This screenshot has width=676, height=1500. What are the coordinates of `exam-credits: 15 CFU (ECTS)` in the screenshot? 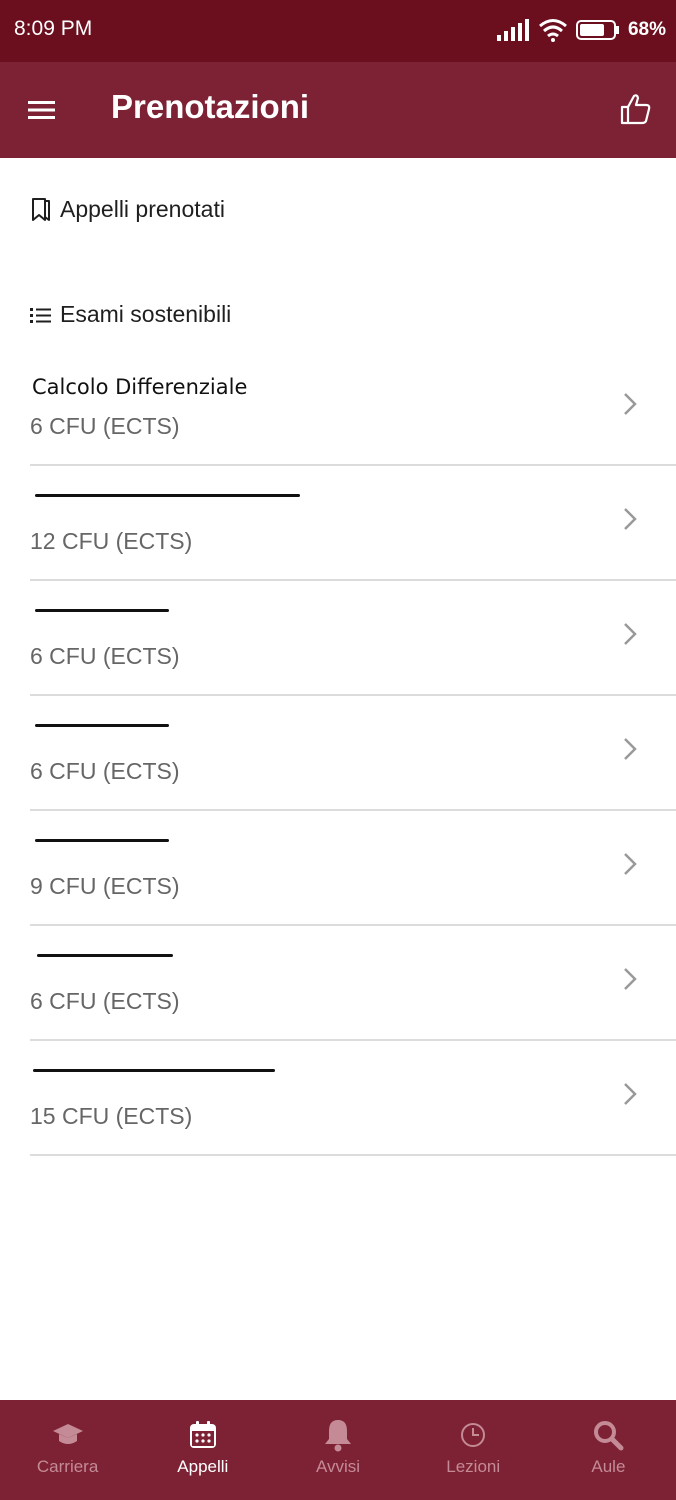 It's located at (111, 1116).